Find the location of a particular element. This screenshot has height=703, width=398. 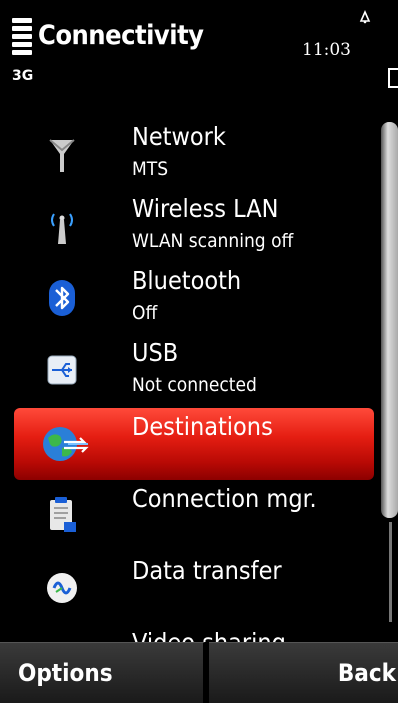

scrollbar-thumb is located at coordinates (389, 320).